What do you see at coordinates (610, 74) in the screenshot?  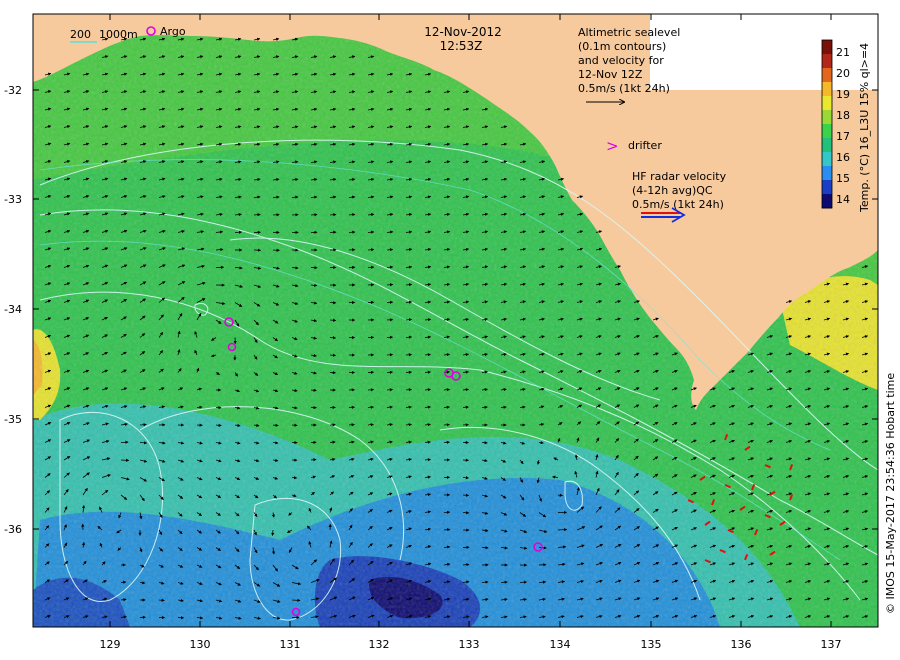 I see `altimetry-line-4: 12-Nov 12Z` at bounding box center [610, 74].